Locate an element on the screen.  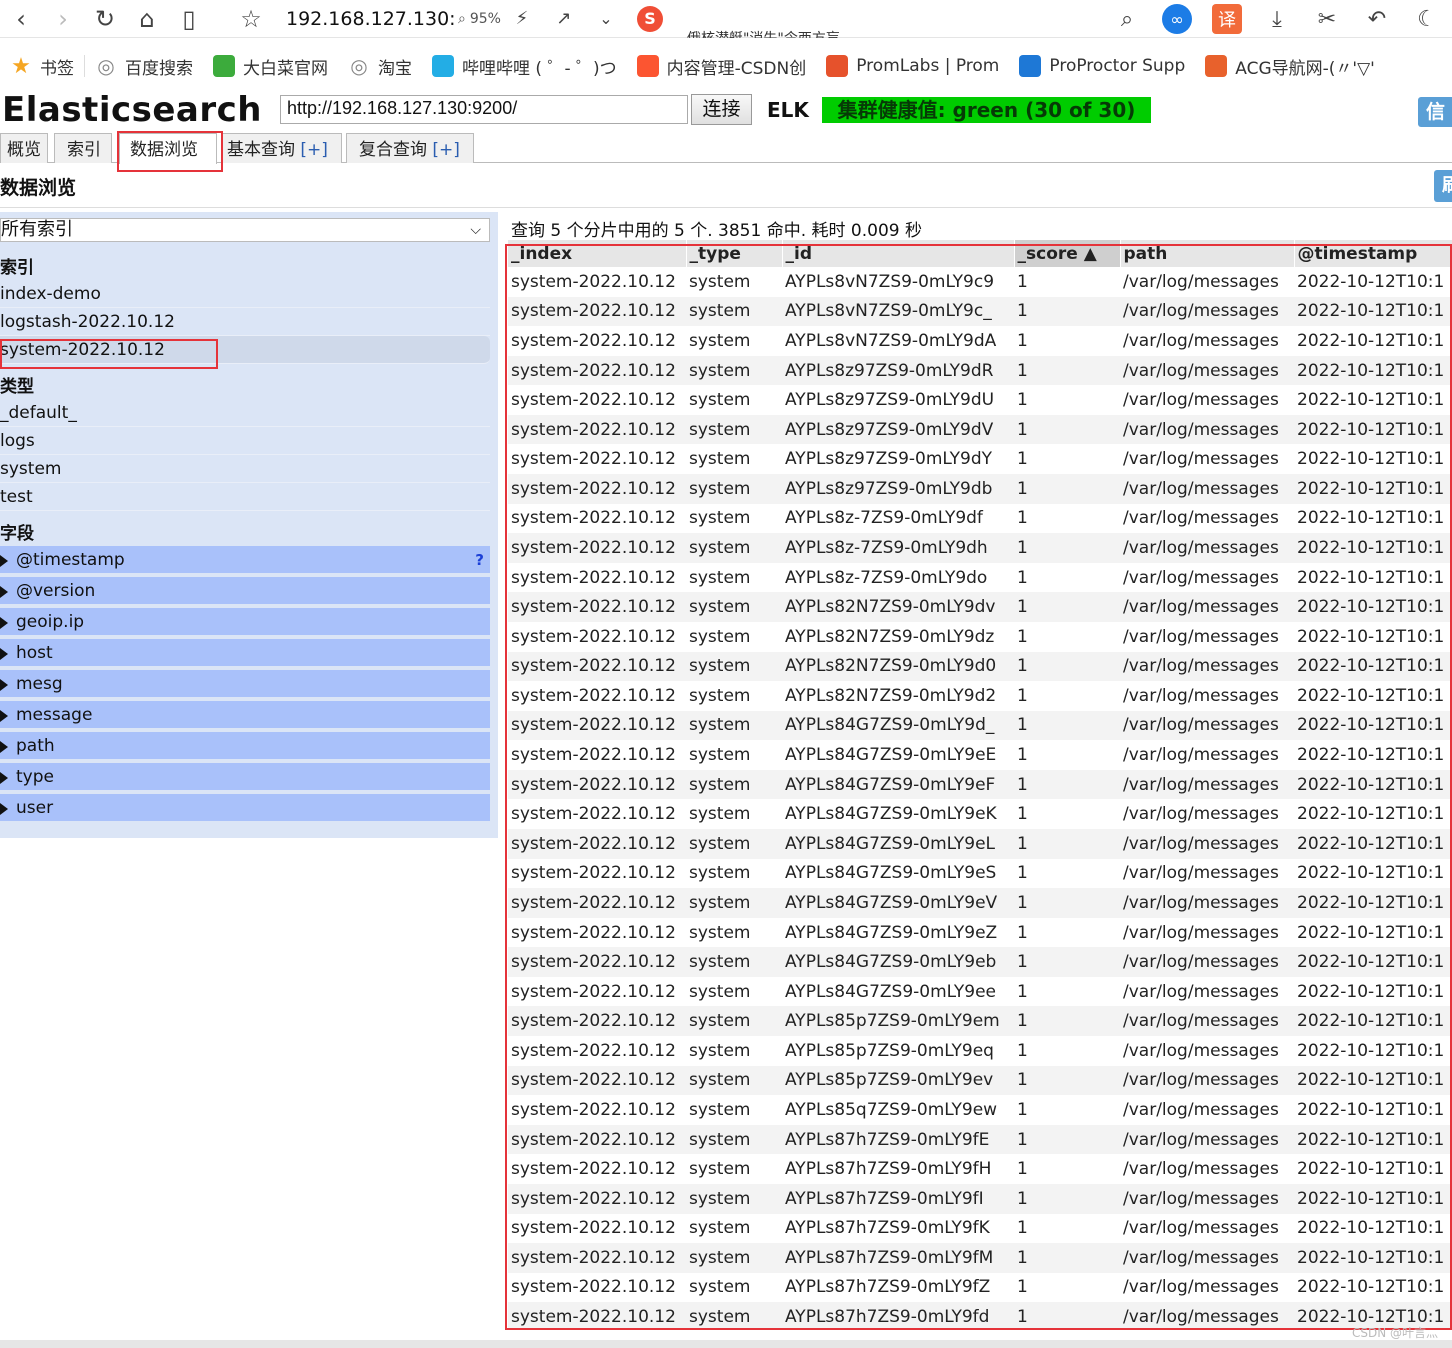
query-summary: 查询 5 个分片中用的 5 个. 3851 命中. 耗时 0.009 秒 is located at coordinates (717, 231).